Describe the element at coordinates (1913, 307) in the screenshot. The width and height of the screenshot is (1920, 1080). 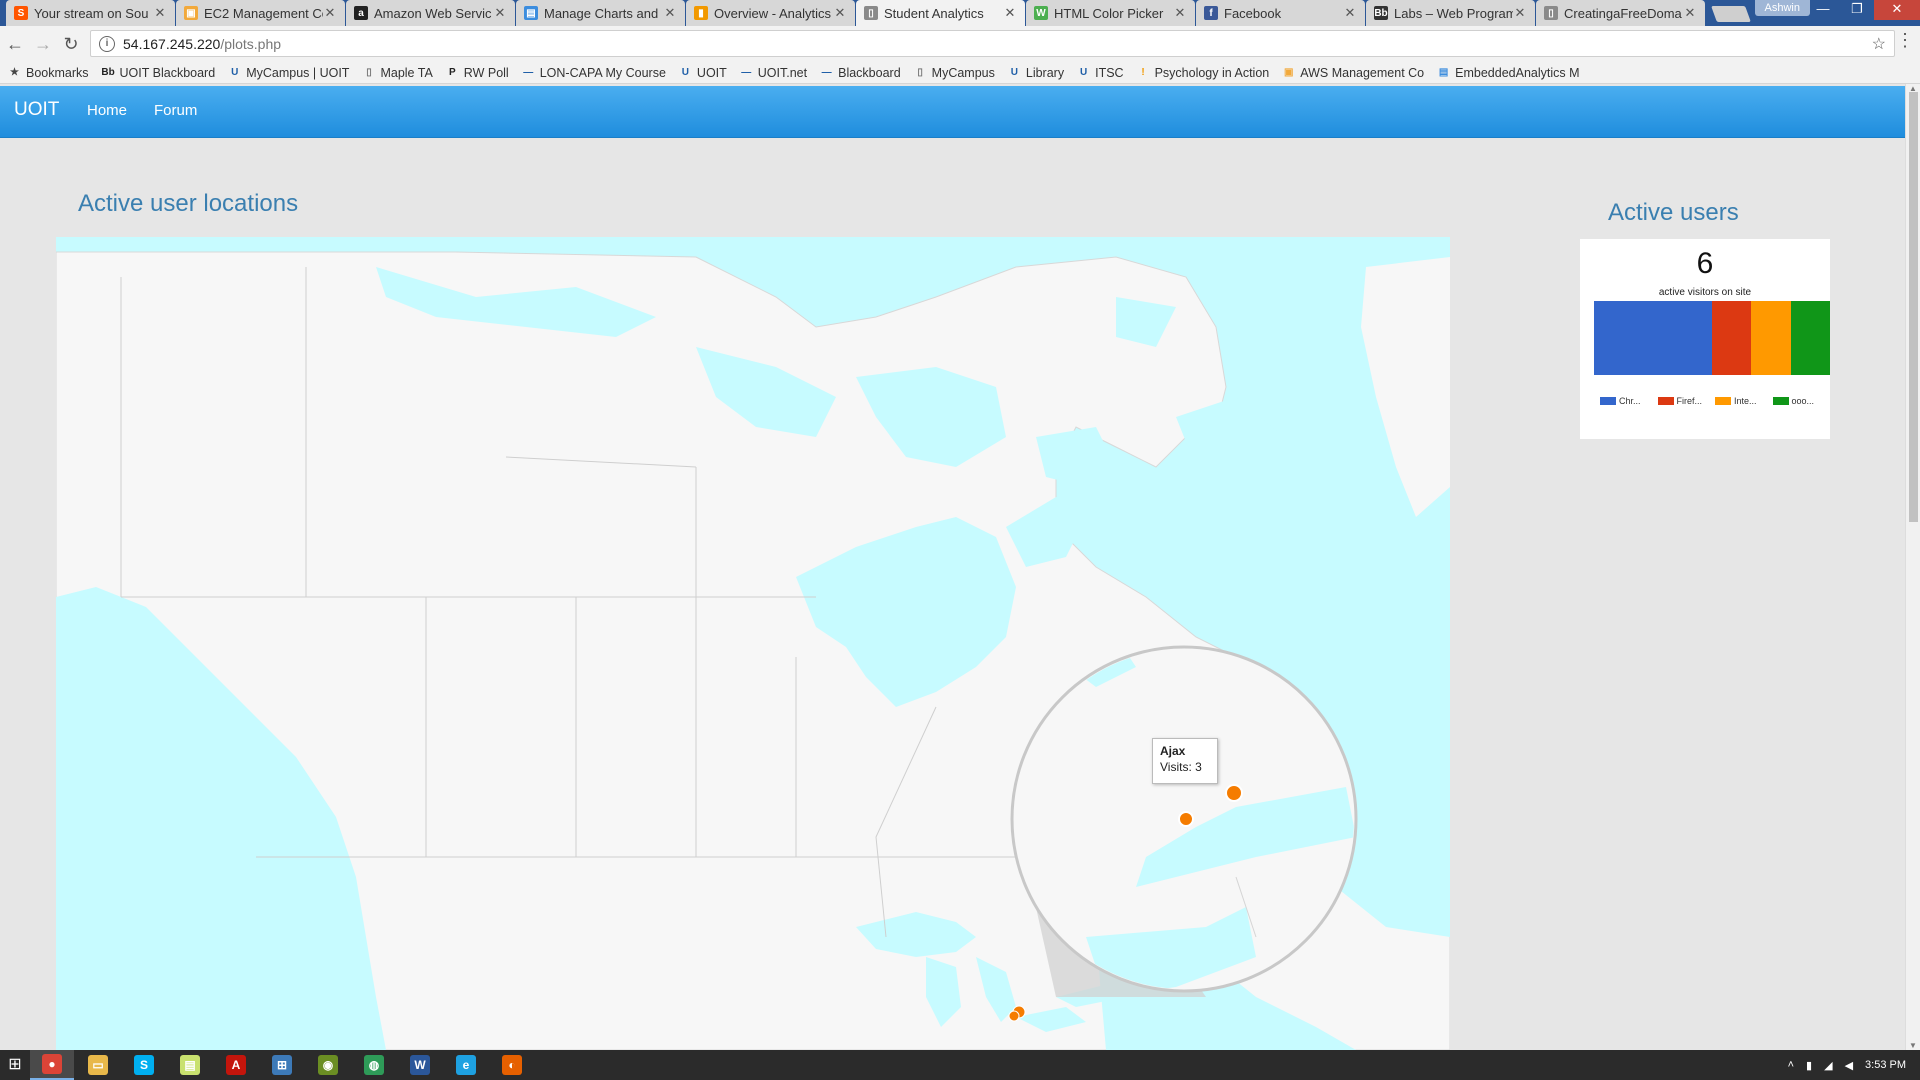
I see `scrollbar-thumb` at that location.